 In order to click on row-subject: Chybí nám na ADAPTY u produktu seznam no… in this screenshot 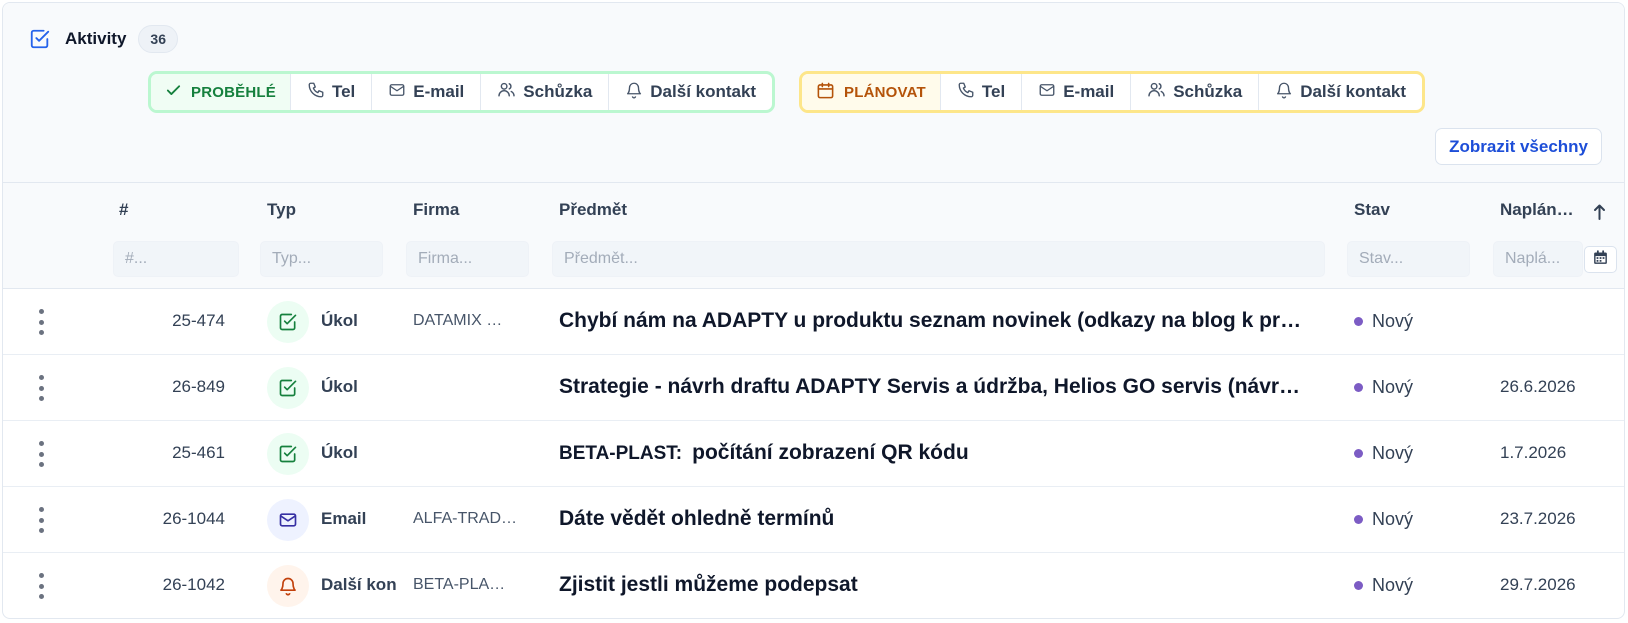, I will do `click(936, 321)`.